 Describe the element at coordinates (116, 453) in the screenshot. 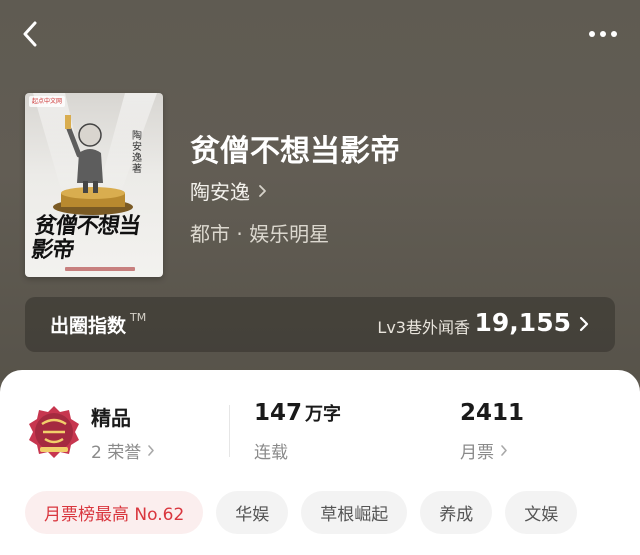

I see `honors-count: 2 荣誉` at that location.